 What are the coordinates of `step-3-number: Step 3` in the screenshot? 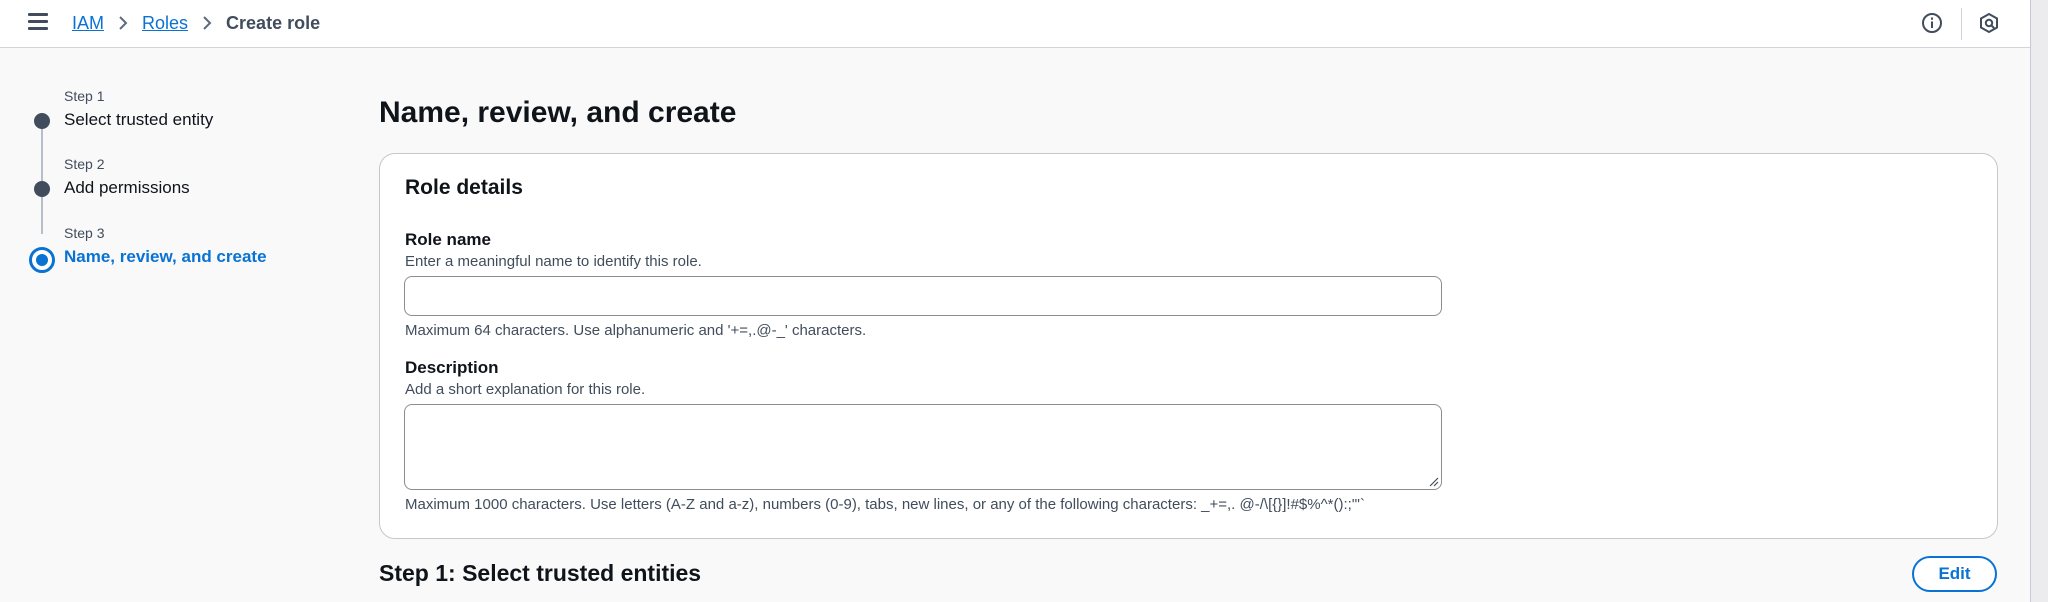 It's located at (84, 233).